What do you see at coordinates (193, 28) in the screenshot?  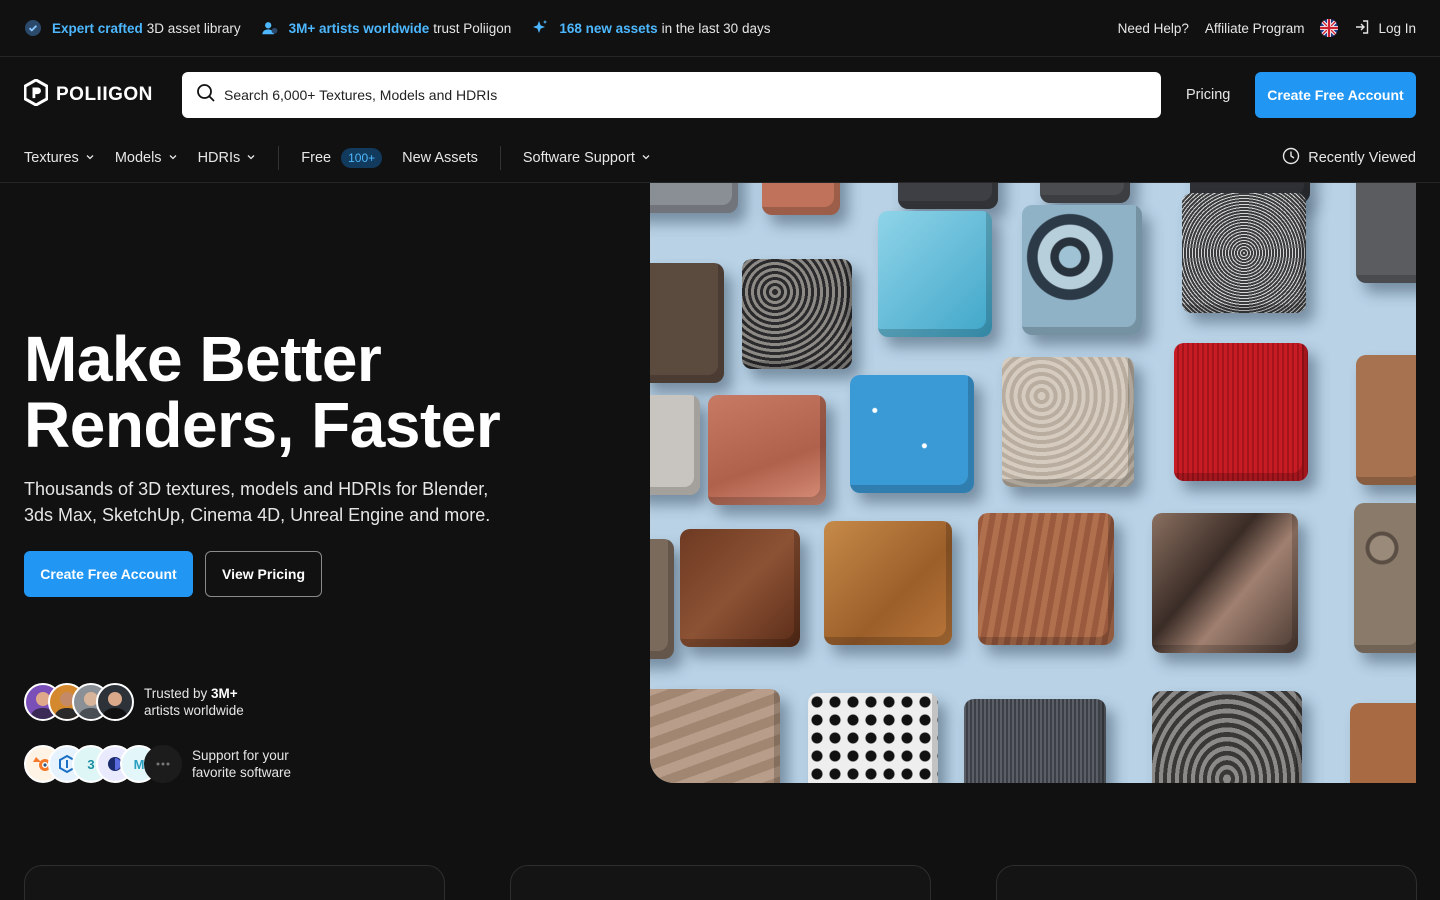 I see `promo-text: 3D asset library` at bounding box center [193, 28].